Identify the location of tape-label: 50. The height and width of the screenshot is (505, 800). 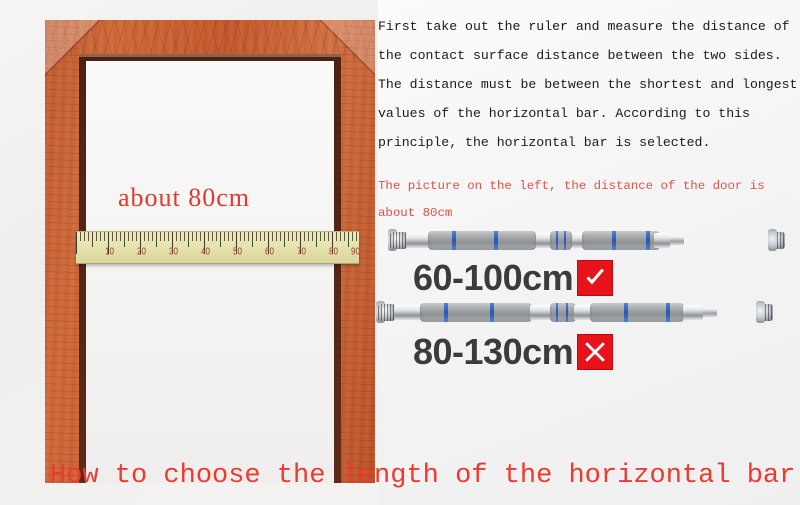
(237, 251).